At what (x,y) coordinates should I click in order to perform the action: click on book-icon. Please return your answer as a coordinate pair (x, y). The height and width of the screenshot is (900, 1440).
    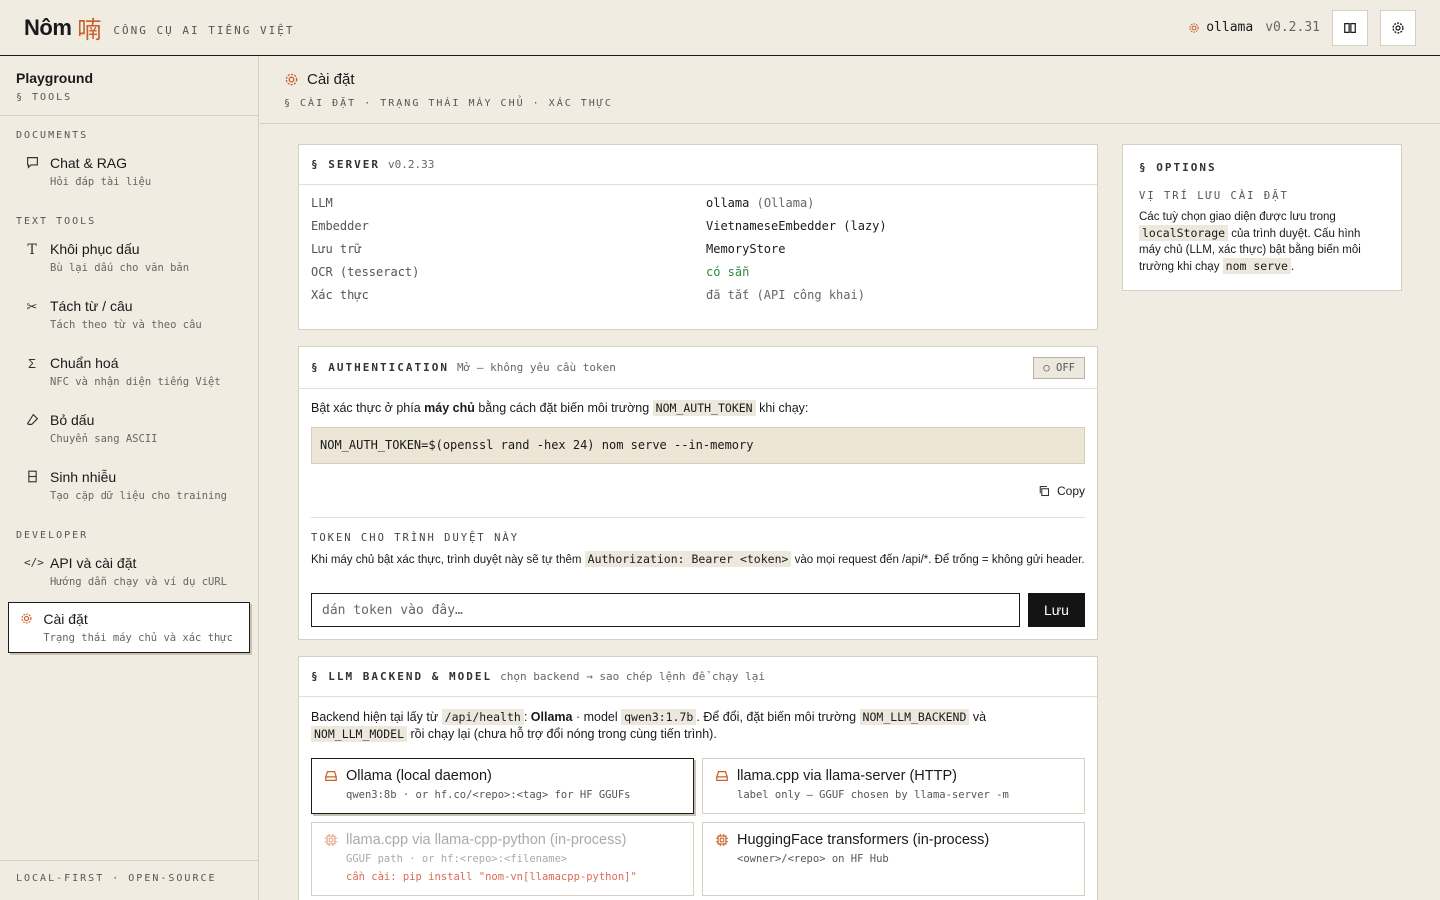
    Looking at the image, I should click on (1350, 27).